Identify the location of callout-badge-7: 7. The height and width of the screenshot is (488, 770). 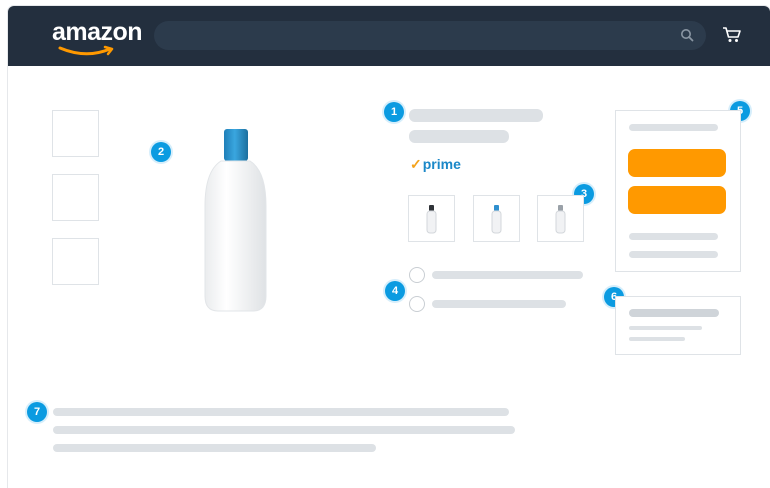
(37, 412).